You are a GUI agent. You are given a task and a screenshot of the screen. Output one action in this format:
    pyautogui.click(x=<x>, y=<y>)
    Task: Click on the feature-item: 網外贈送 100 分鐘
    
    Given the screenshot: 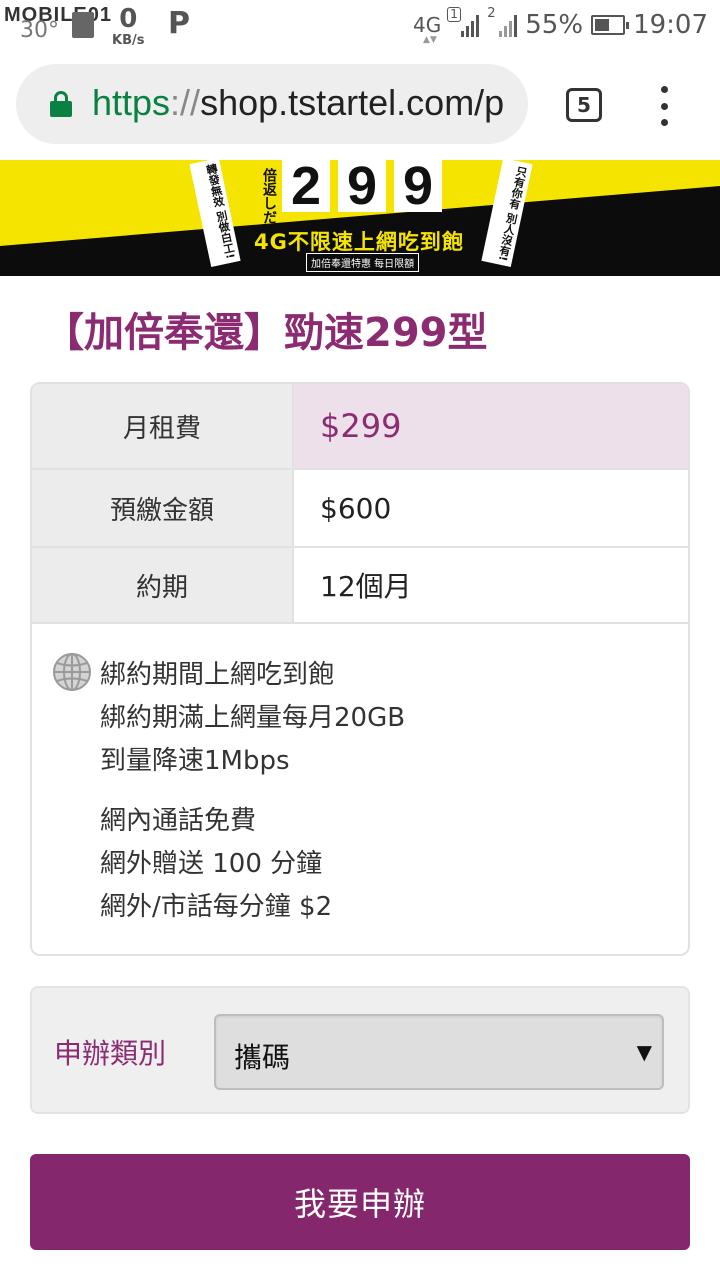 What is the action you would take?
    pyautogui.click(x=211, y=864)
    